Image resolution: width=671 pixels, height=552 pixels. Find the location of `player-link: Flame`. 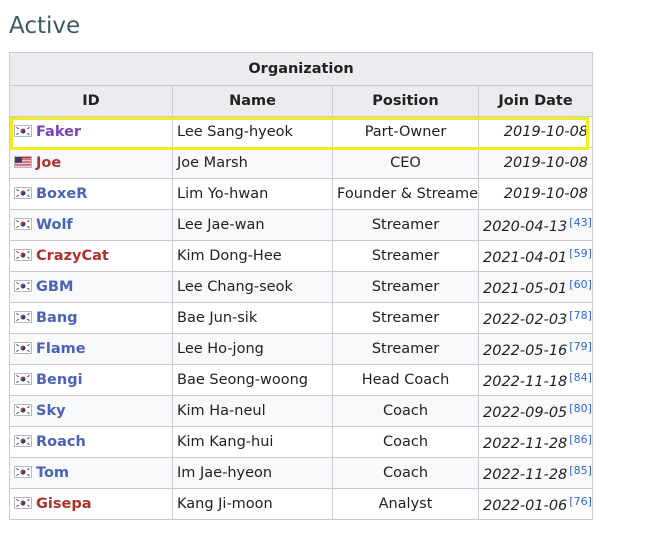

player-link: Flame is located at coordinates (61, 349).